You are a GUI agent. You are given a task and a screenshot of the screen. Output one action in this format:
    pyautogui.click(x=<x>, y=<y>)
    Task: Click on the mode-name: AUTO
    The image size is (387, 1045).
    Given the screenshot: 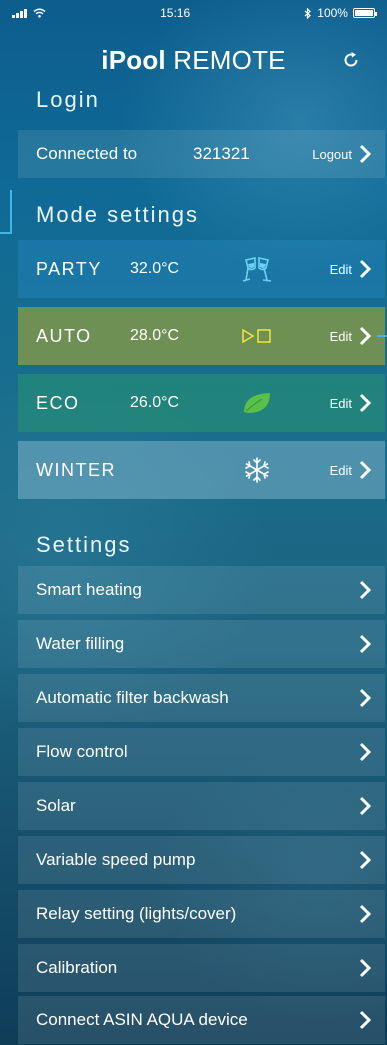 What is the action you would take?
    pyautogui.click(x=64, y=335)
    